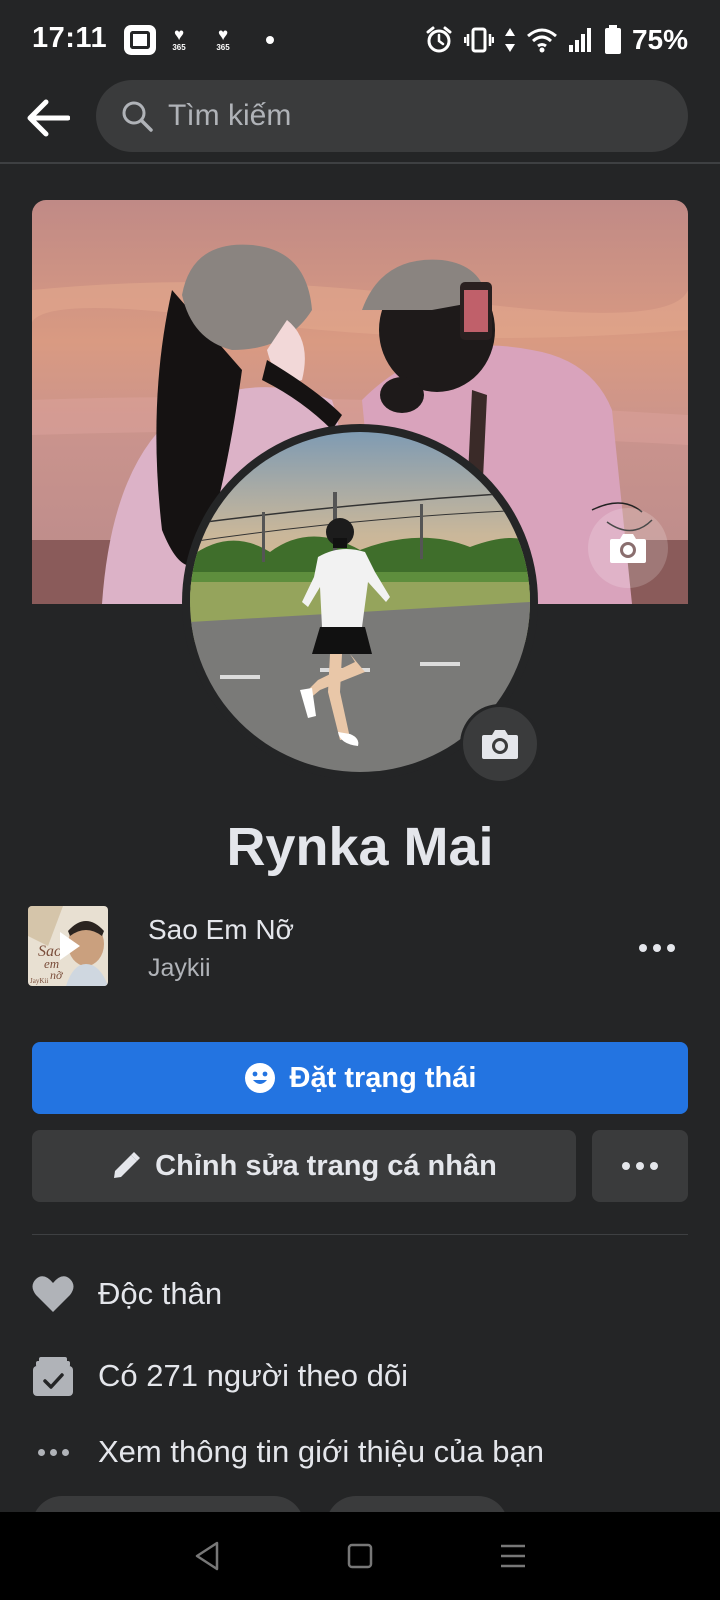 This screenshot has width=720, height=1600. Describe the element at coordinates (326, 1165) in the screenshot. I see `edit-profile-label: Chỉnh sửa trang cá nhân` at that location.